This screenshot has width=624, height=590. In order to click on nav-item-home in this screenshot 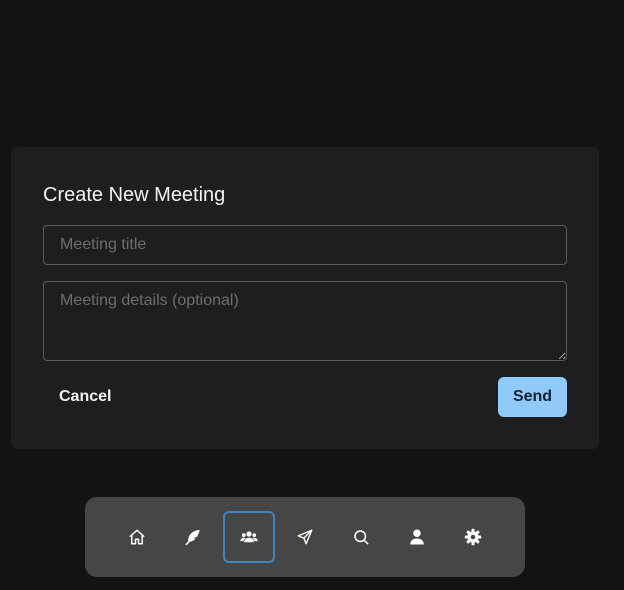, I will do `click(137, 537)`.